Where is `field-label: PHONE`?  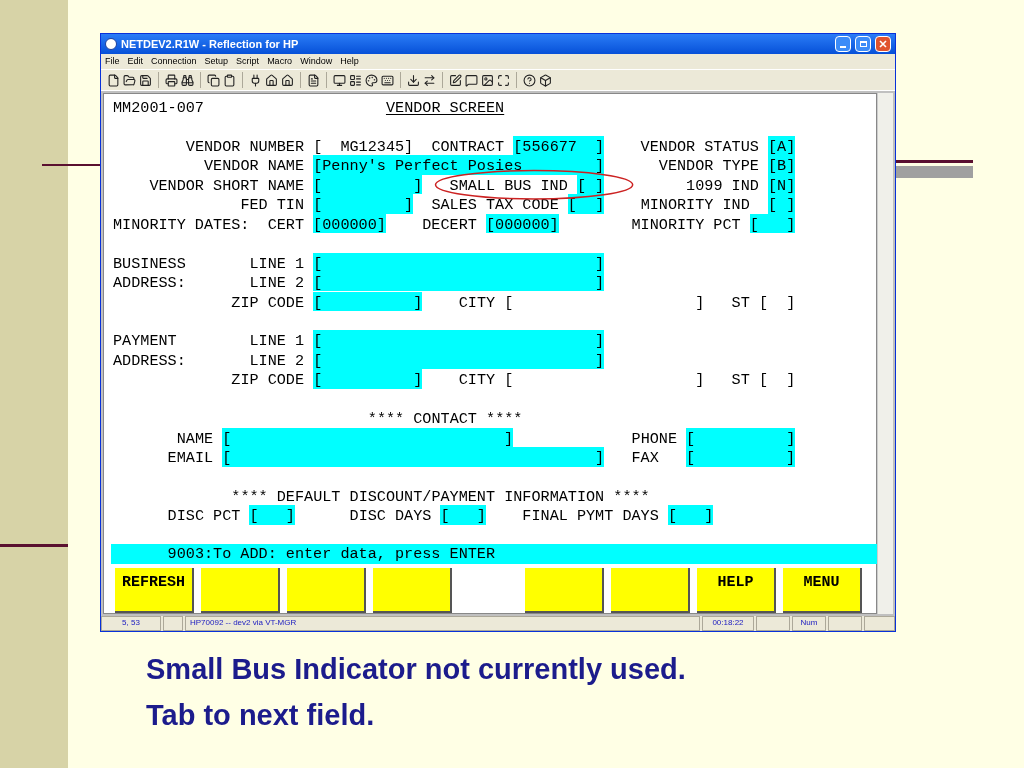 field-label: PHONE is located at coordinates (654, 438).